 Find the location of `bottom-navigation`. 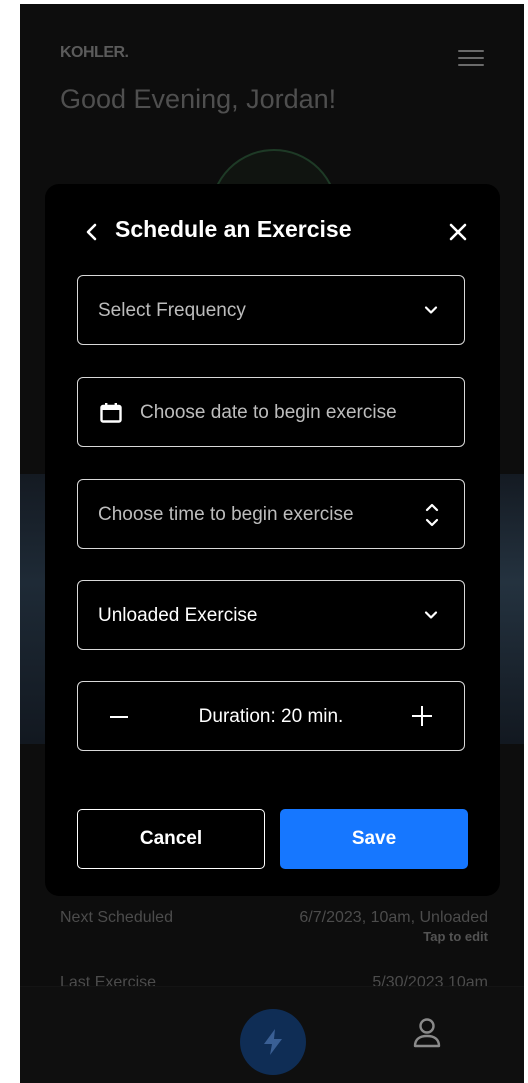

bottom-navigation is located at coordinates (272, 1034).